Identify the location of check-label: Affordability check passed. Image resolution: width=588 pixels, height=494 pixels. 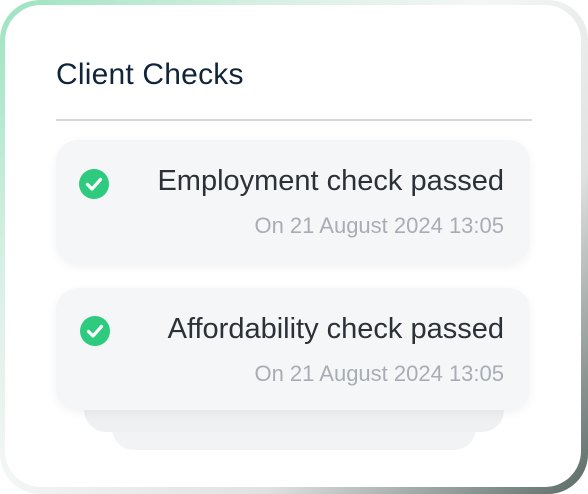
(335, 329).